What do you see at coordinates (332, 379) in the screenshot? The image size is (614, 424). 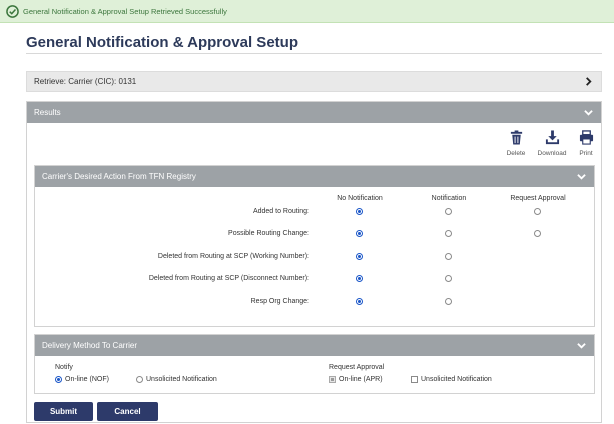 I see `approval-online-checkbox` at bounding box center [332, 379].